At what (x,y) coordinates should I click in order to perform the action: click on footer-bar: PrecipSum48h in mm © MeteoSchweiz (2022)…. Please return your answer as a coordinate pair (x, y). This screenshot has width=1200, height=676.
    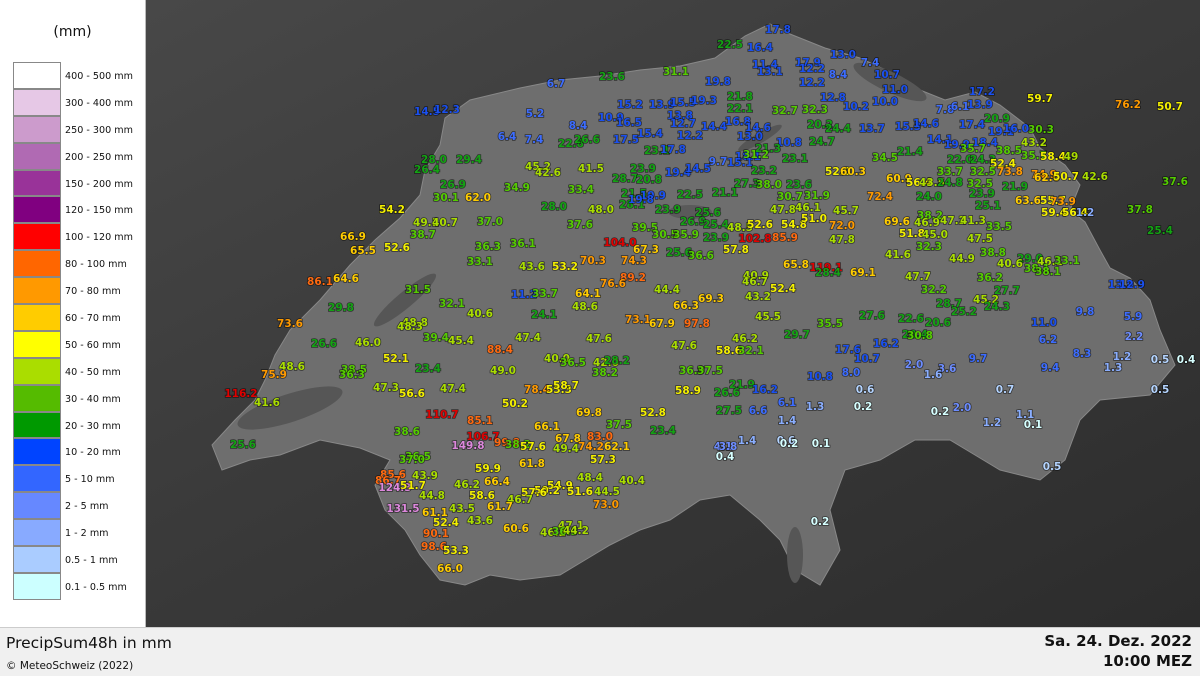
    Looking at the image, I should click on (600, 651).